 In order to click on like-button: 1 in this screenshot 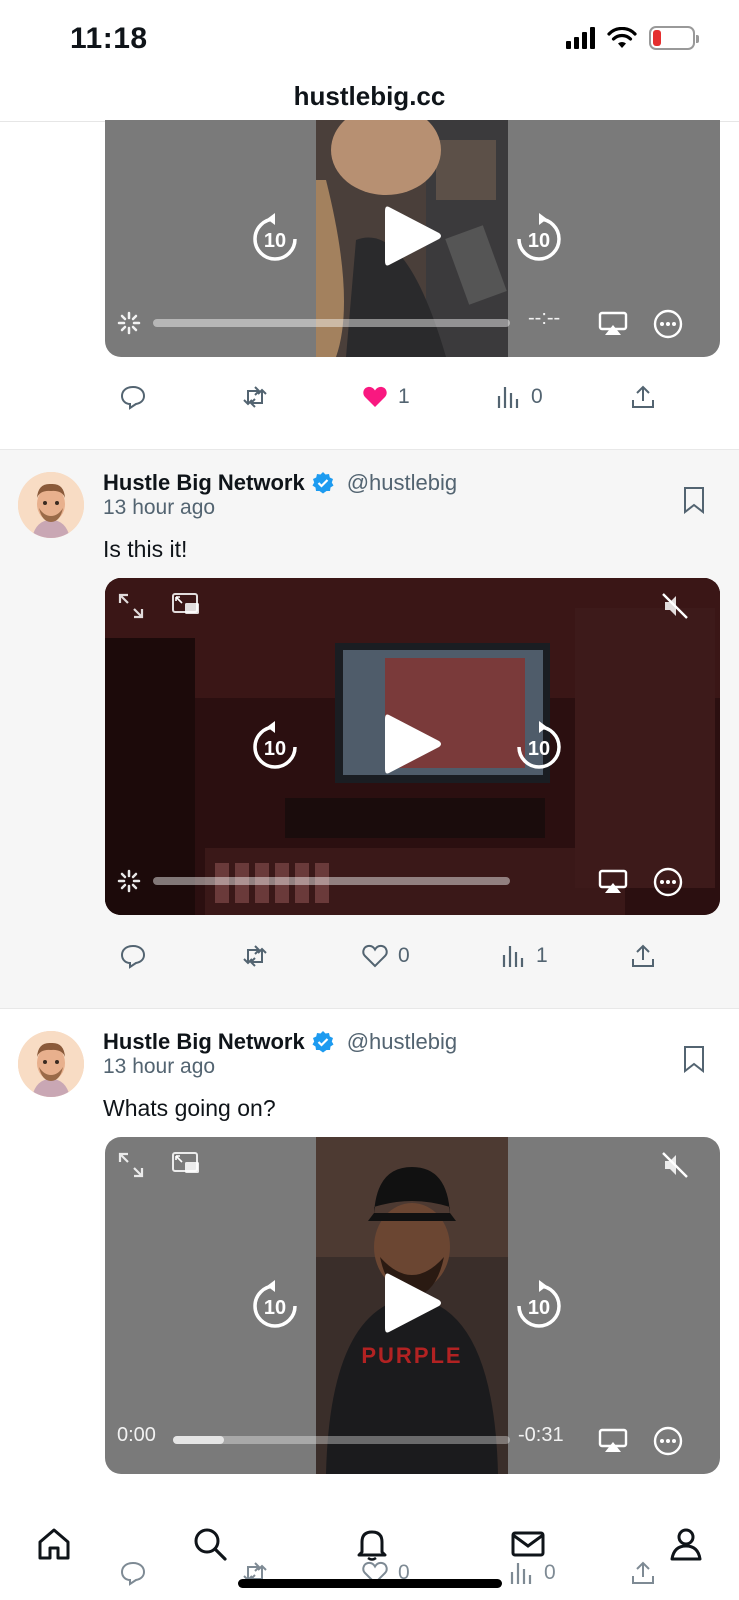, I will do `click(386, 397)`.